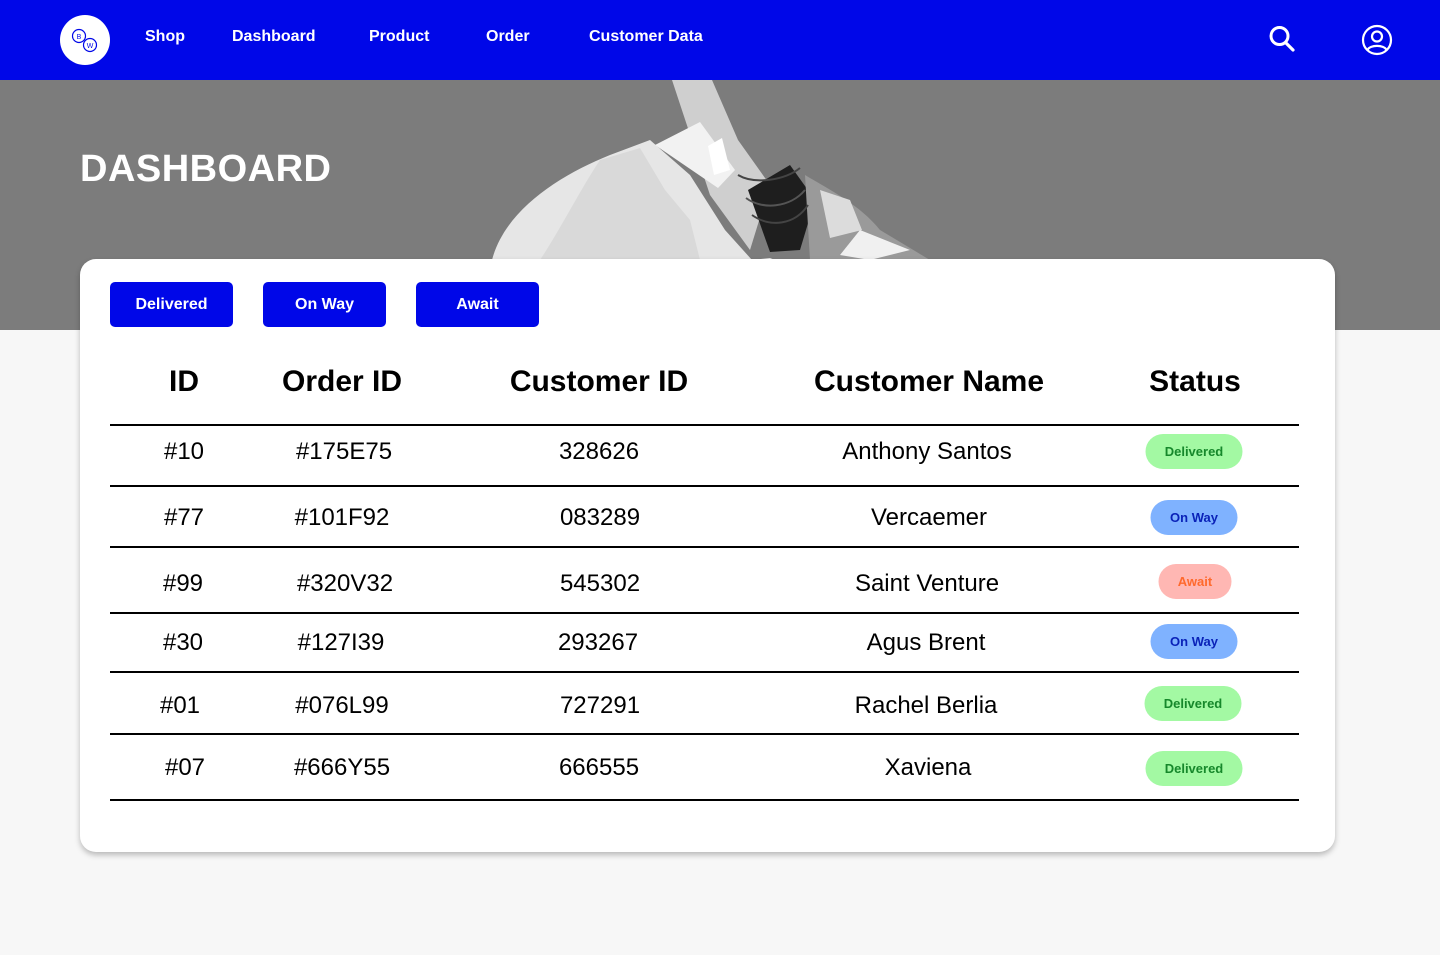  I want to click on cell-id: #77, so click(184, 517).